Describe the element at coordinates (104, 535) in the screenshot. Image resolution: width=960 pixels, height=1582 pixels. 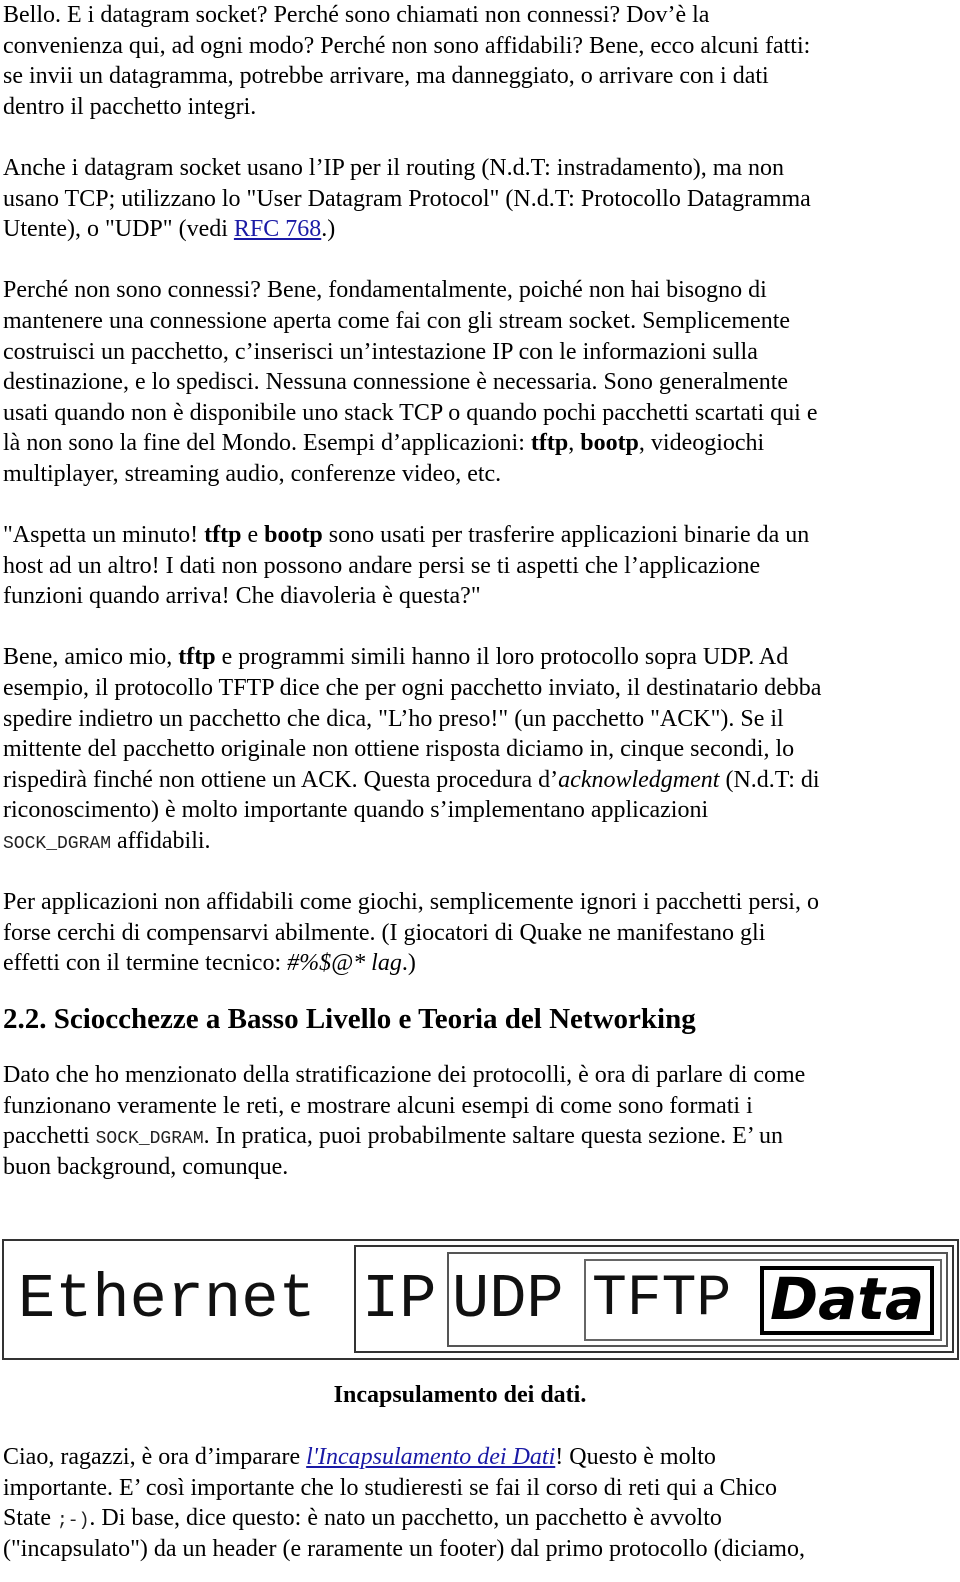
I see `text-fragment: "Aspetta un minuto!` at that location.